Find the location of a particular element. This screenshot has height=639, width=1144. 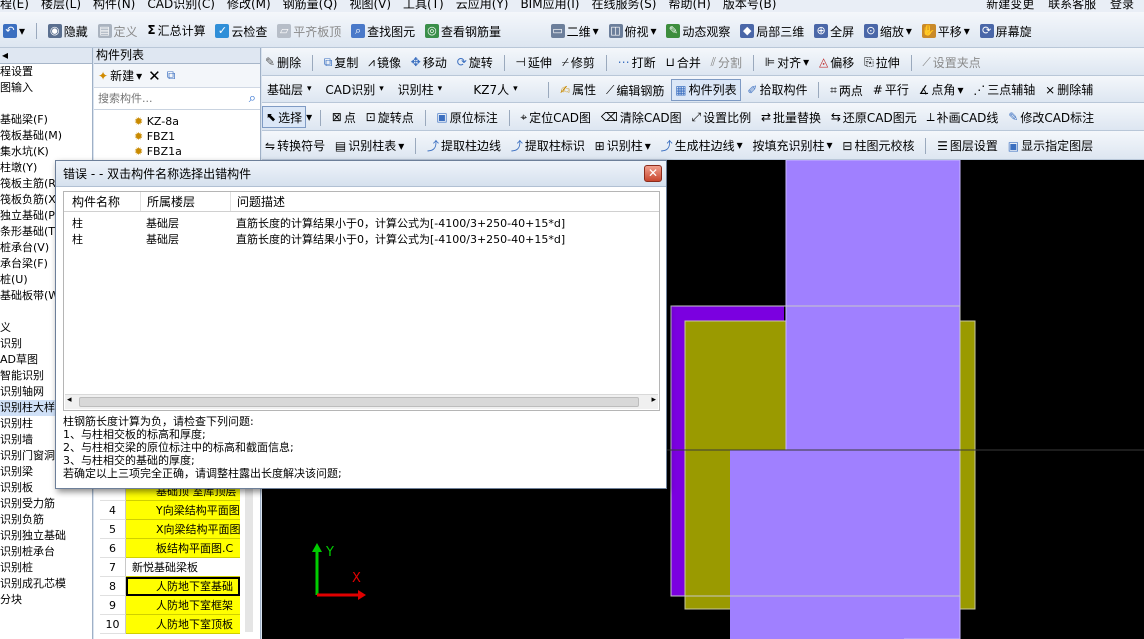

drawing-row: 9 人防地下室框架 is located at coordinates (170, 605).